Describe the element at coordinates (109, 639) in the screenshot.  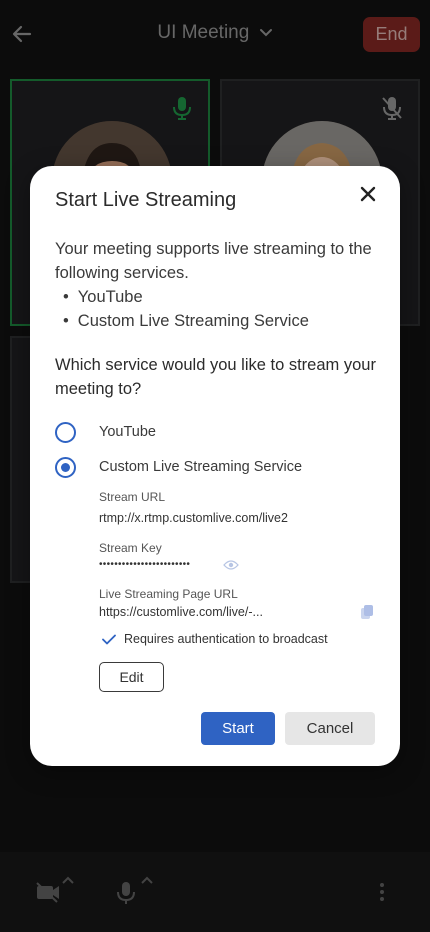
I see `check-icon` at that location.